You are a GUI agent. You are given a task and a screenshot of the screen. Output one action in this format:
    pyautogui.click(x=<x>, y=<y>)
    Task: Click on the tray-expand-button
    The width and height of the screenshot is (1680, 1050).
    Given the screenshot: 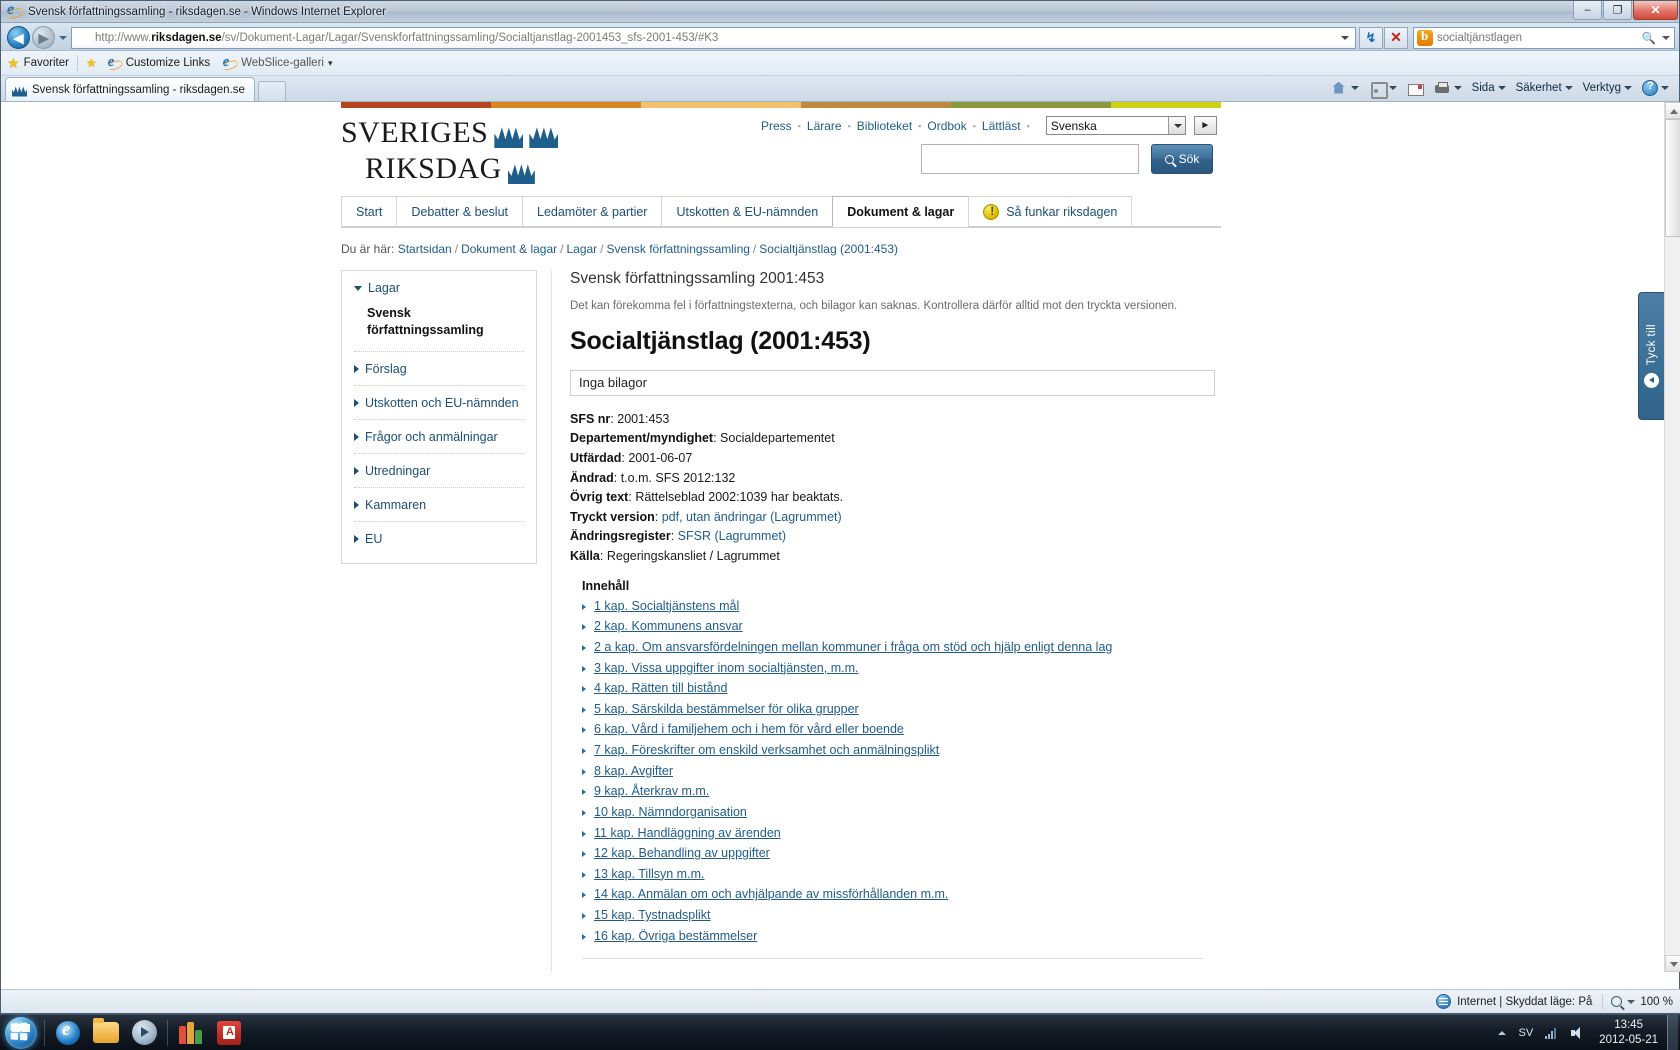 What is the action you would take?
    pyautogui.click(x=1502, y=1032)
    